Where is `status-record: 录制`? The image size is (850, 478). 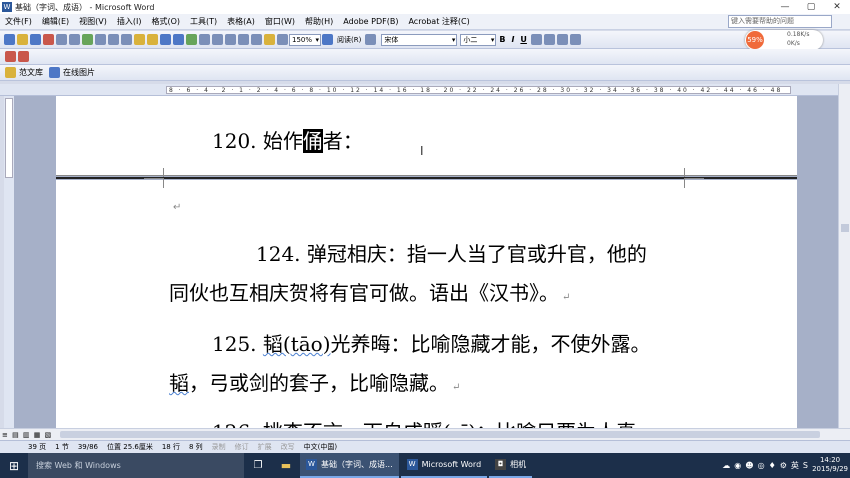 status-record: 录制 is located at coordinates (219, 447).